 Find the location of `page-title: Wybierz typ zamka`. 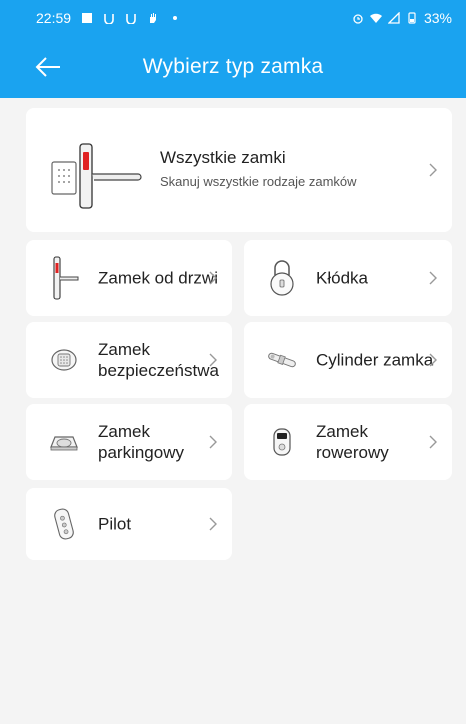

page-title: Wybierz typ zamka is located at coordinates (233, 66).